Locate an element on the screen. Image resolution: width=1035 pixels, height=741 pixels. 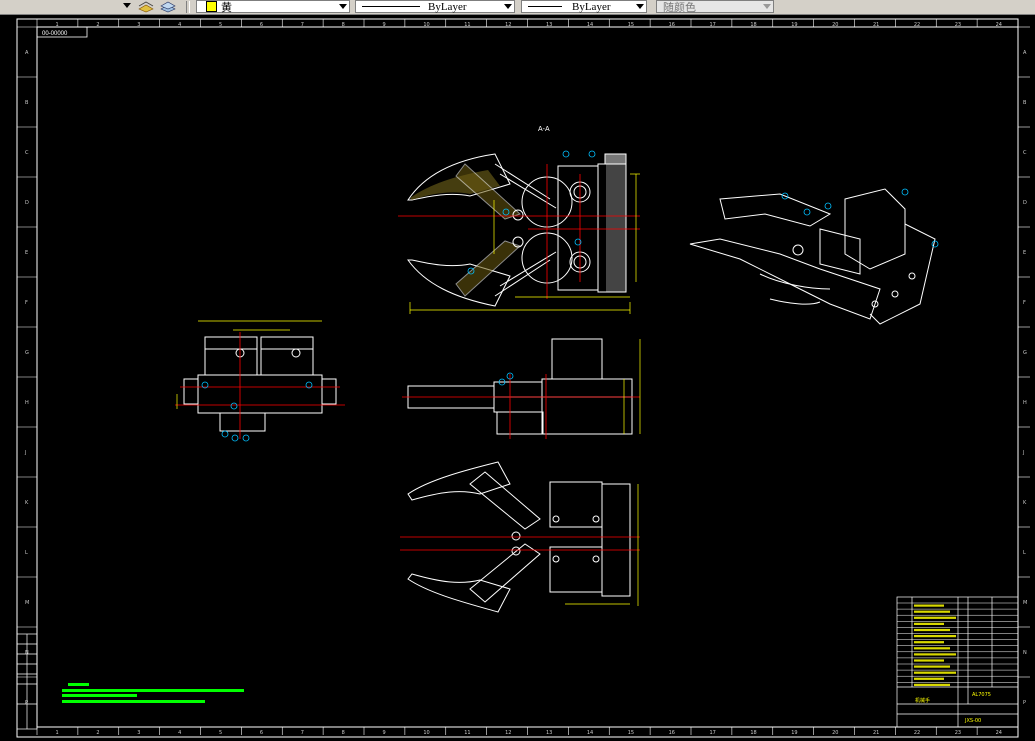
isometric-view-balloons is located at coordinates (860, 218).